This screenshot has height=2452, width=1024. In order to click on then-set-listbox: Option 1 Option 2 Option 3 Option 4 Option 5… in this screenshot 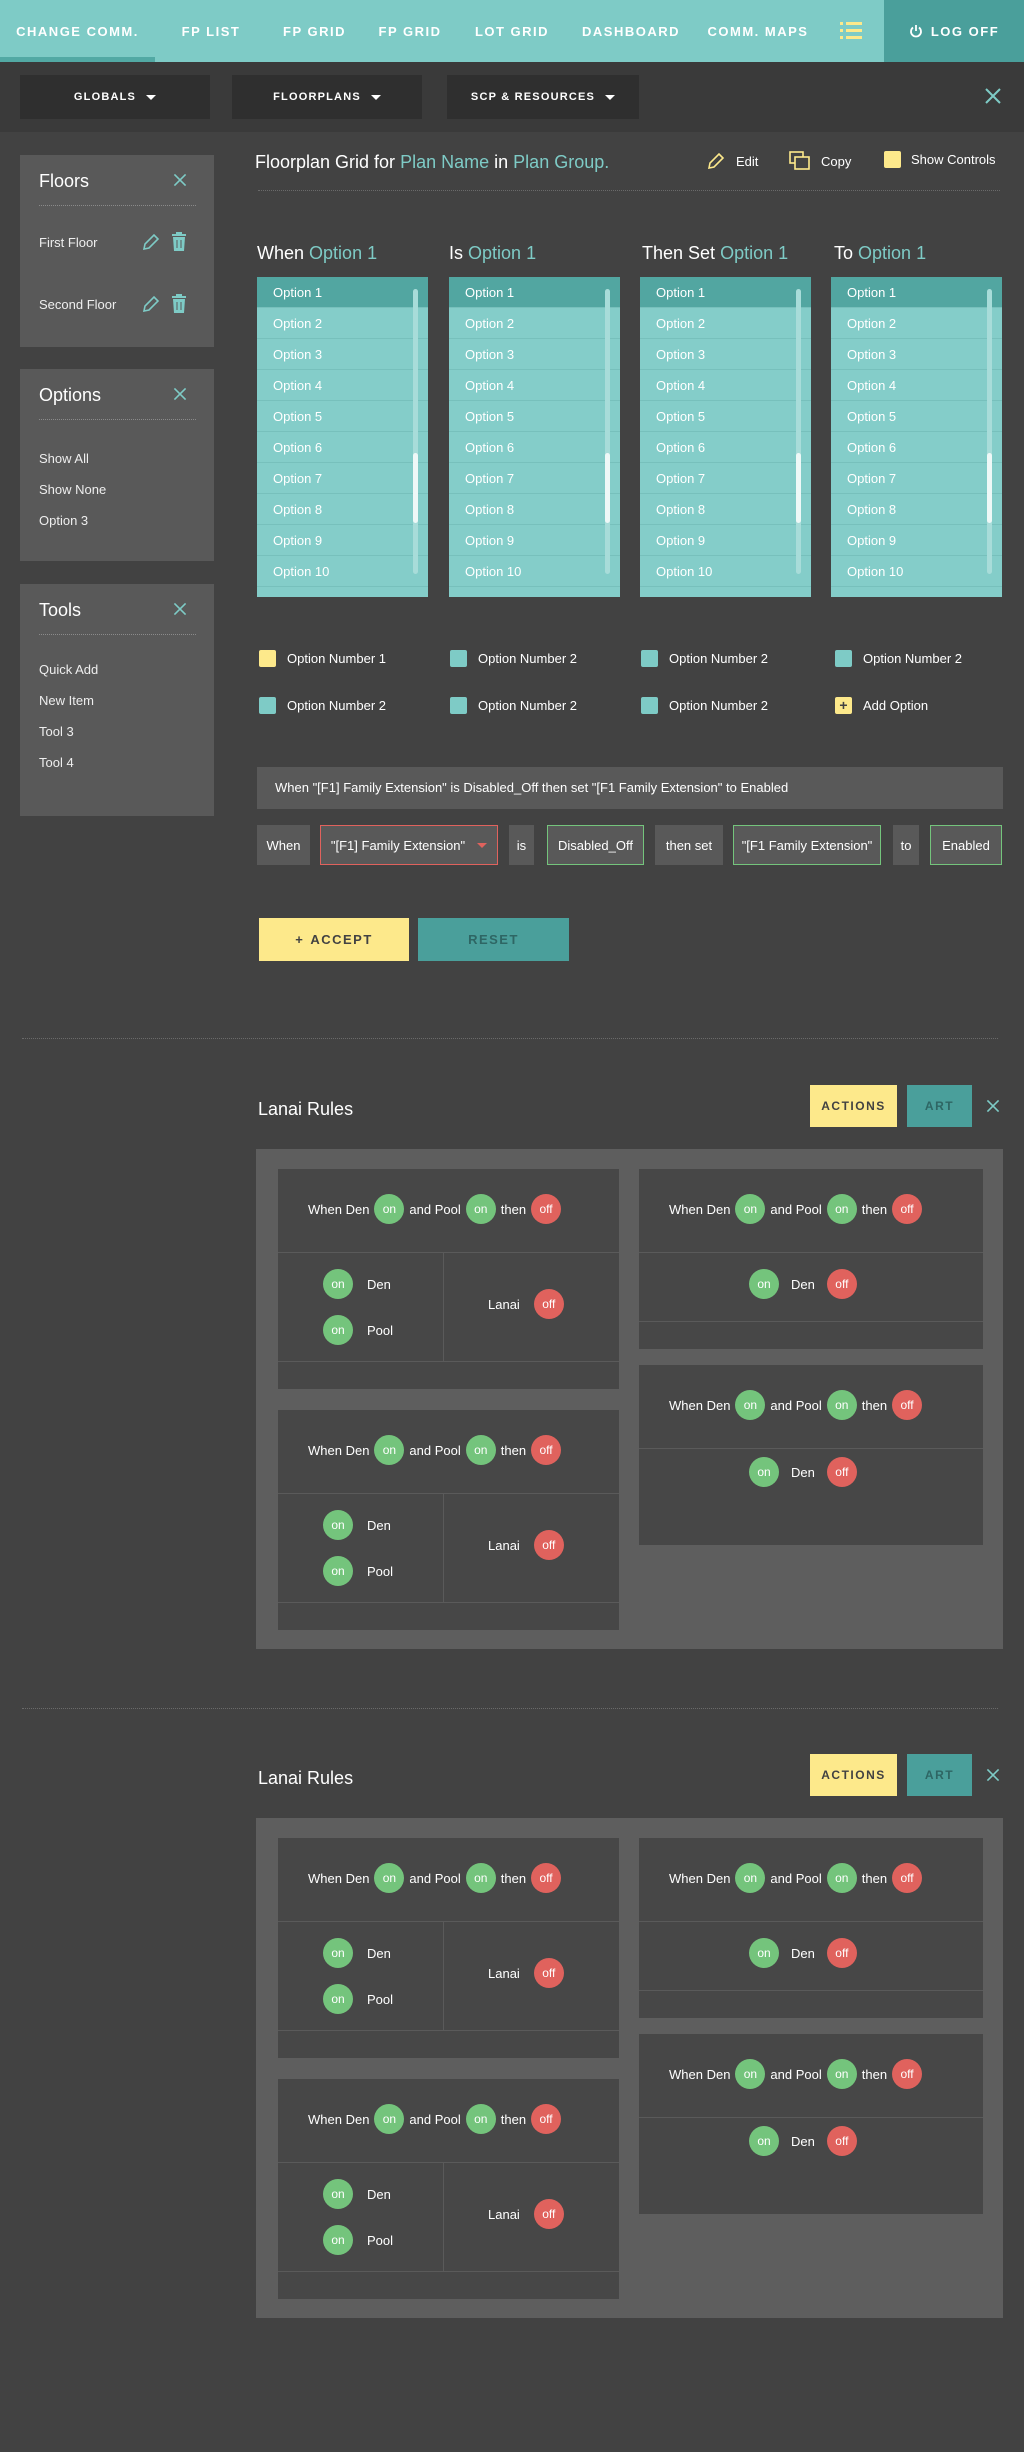, I will do `click(725, 437)`.